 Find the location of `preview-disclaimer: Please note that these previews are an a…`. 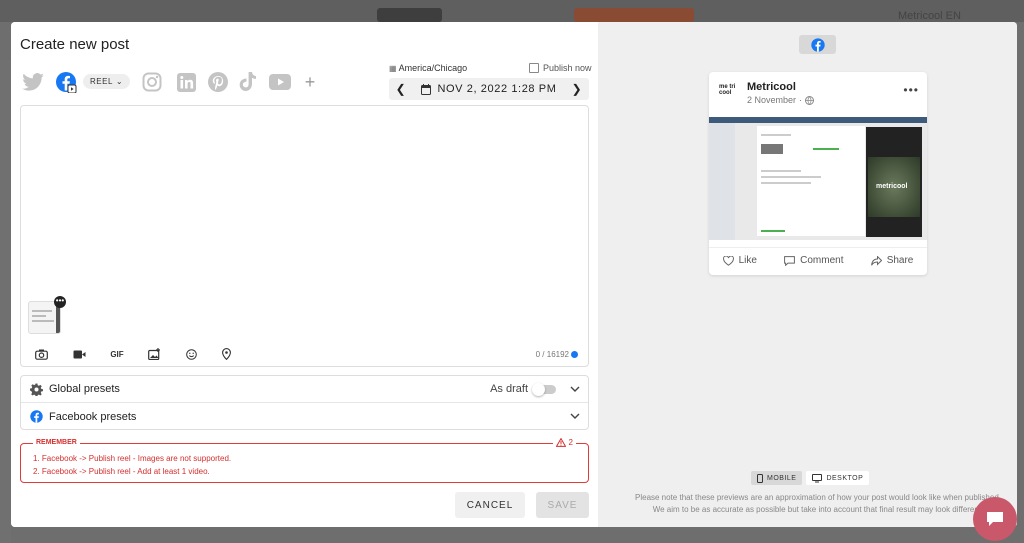

preview-disclaimer: Please note that these previews are an a… is located at coordinates (817, 503).